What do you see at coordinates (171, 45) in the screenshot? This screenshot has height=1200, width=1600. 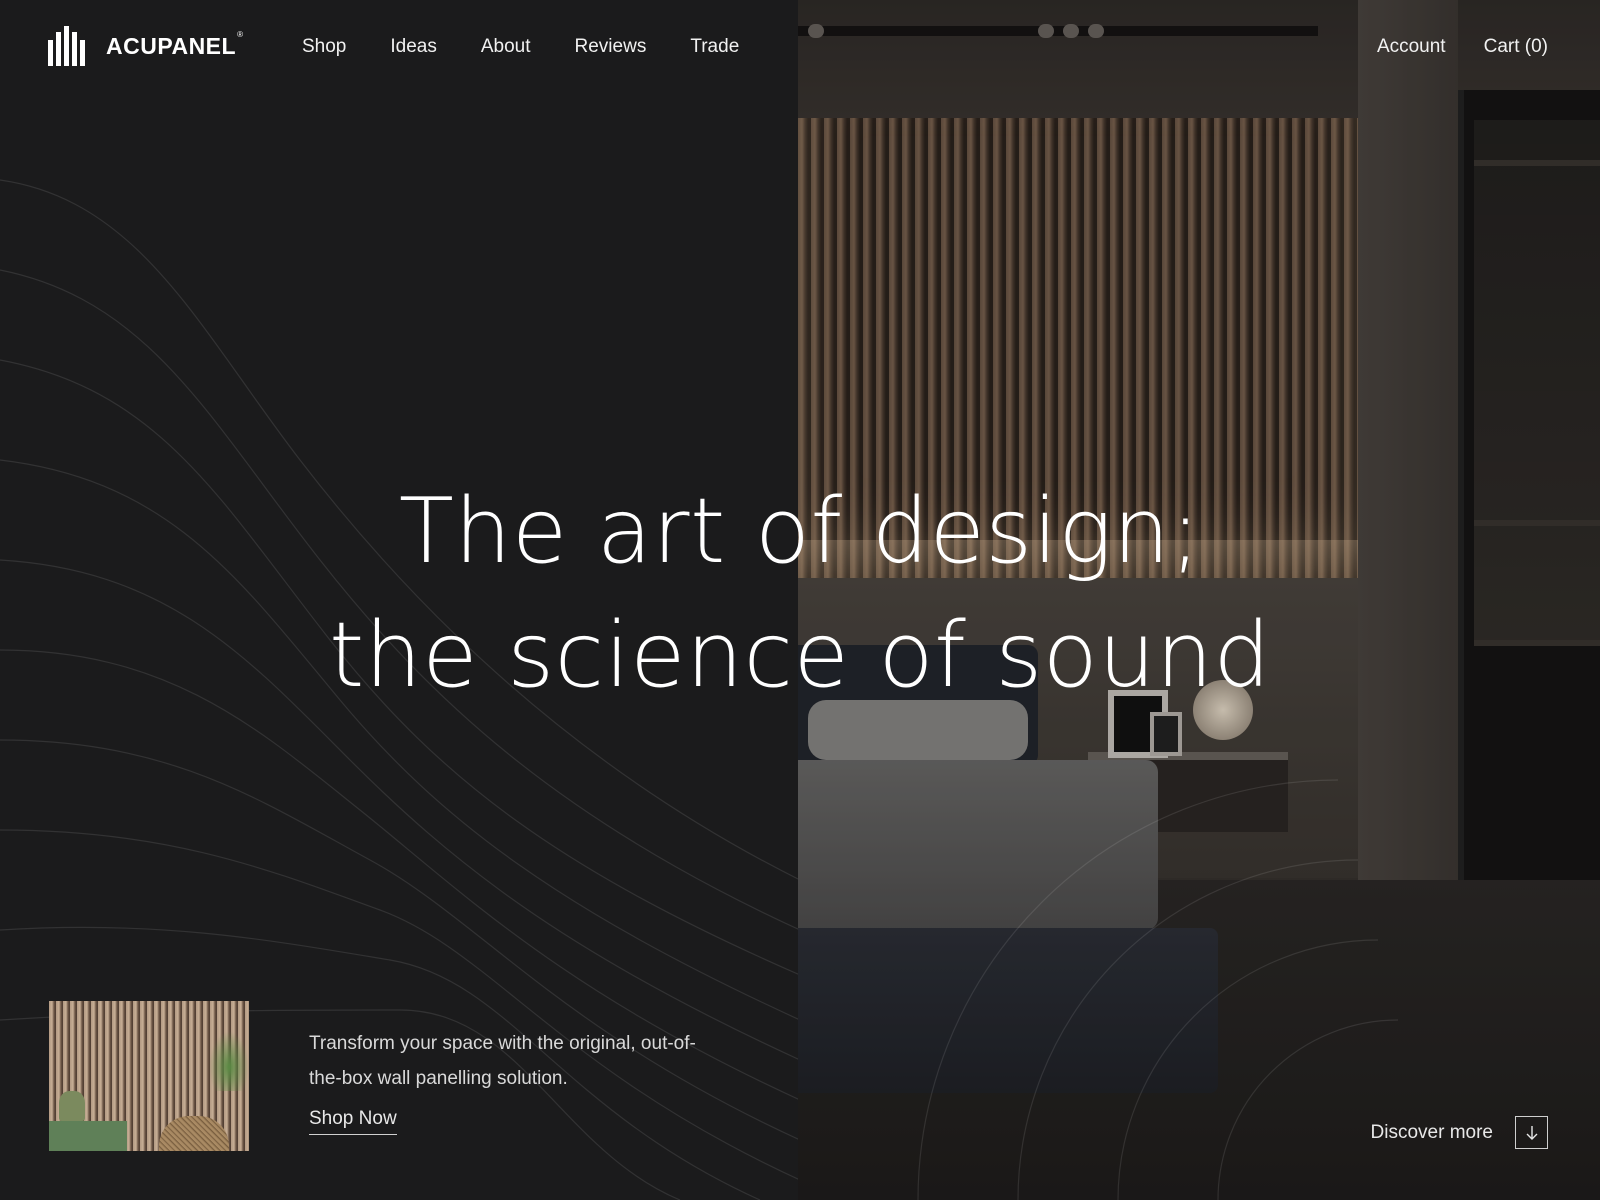 I see `brand-name: ACUPANEL` at bounding box center [171, 45].